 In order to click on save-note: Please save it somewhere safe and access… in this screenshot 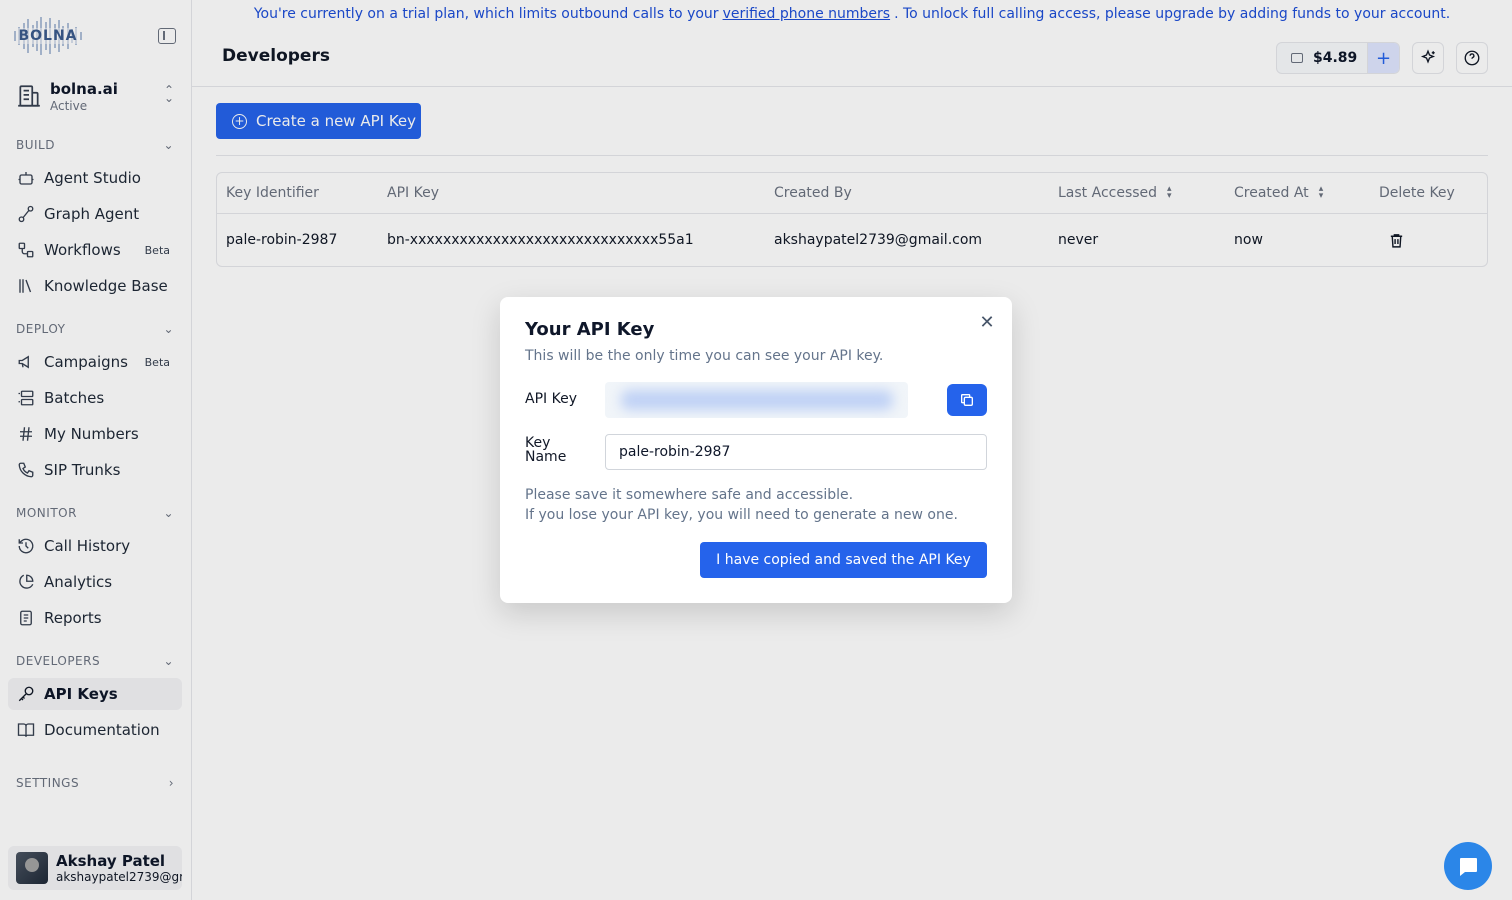, I will do `click(689, 495)`.